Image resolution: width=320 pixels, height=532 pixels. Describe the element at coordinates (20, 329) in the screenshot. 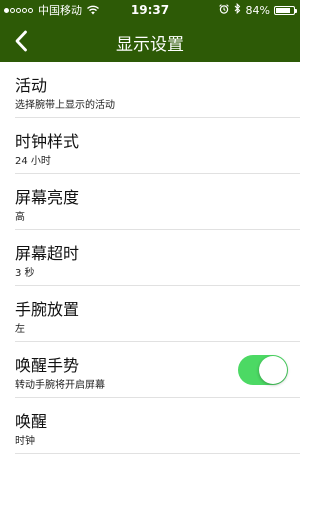

I see `setting-value: 左` at that location.